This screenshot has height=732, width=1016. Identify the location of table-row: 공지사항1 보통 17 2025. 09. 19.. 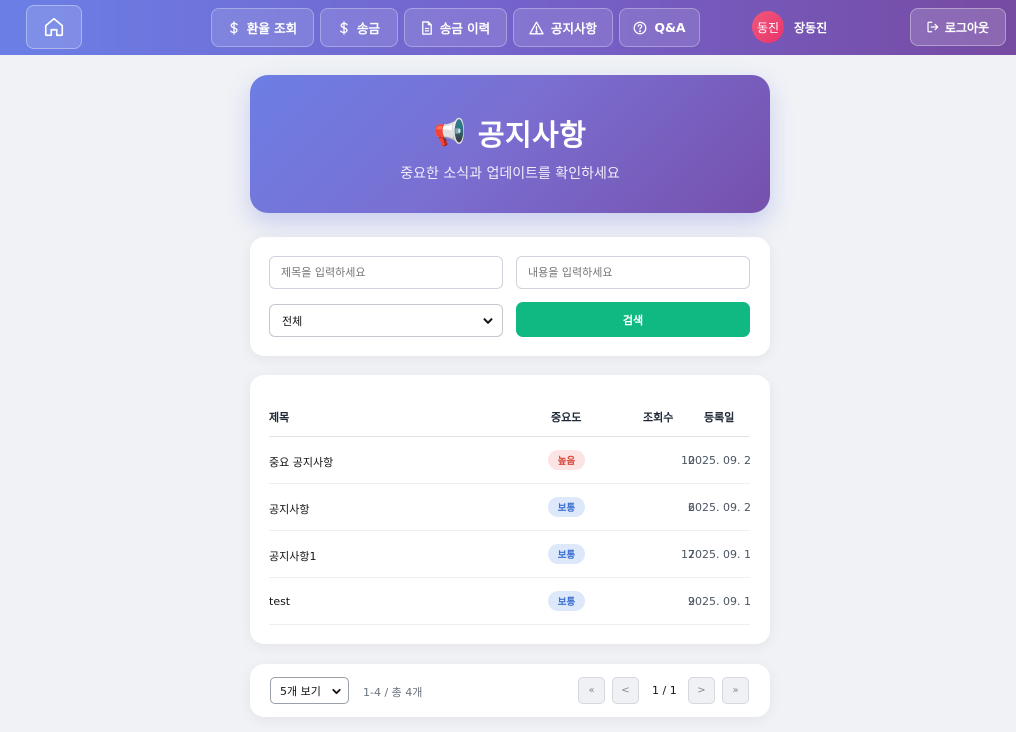
(509, 554).